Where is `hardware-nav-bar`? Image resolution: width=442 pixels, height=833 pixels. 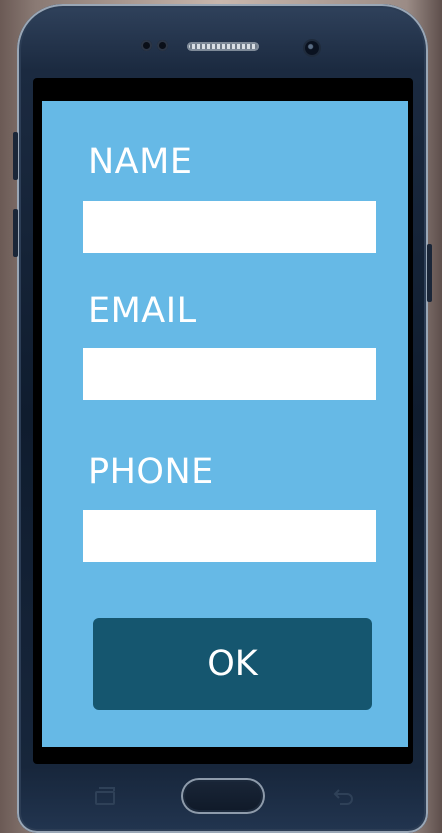 hardware-nav-bar is located at coordinates (222, 798).